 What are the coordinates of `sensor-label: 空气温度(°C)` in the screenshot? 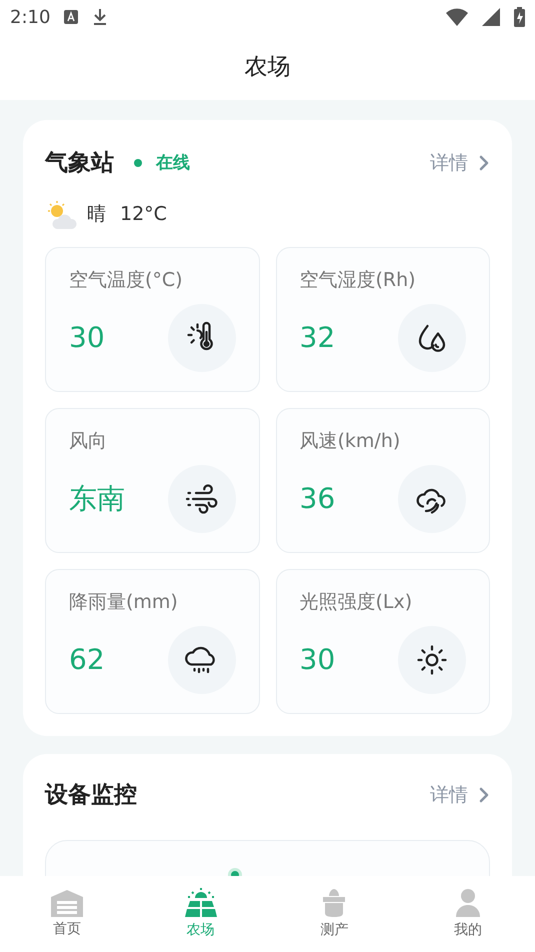 It's located at (126, 280).